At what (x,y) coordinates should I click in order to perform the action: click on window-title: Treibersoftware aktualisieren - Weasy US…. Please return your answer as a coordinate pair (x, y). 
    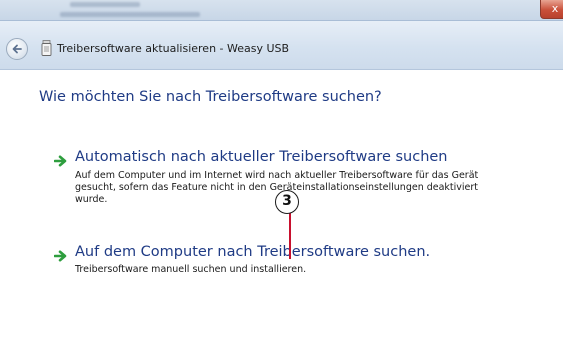
    Looking at the image, I should click on (173, 48).